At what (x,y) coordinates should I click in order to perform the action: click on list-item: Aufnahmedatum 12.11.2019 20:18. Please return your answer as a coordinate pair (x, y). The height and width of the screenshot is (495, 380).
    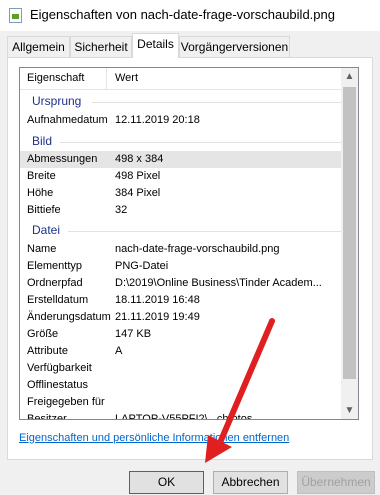
    Looking at the image, I should click on (181, 120).